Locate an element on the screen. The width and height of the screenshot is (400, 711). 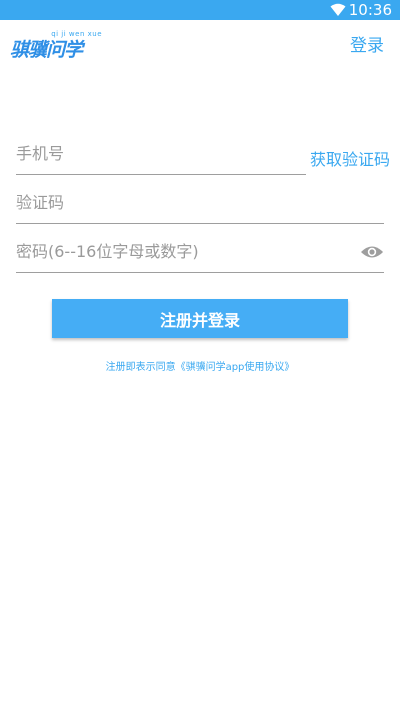
eye-icon is located at coordinates (372, 252).